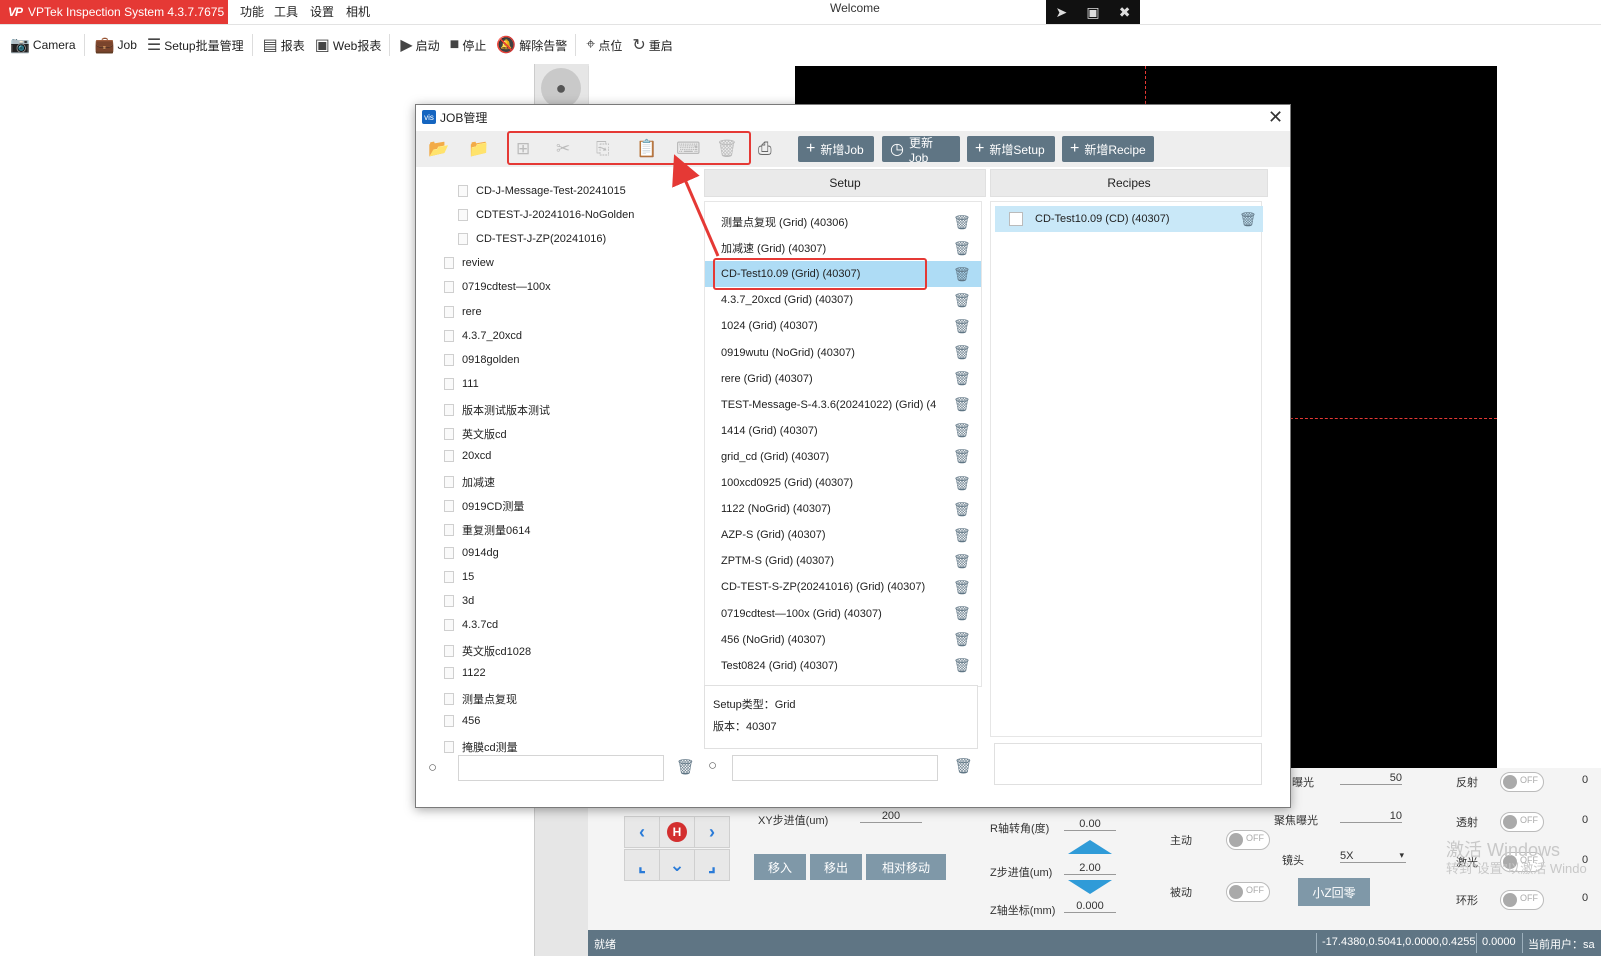  I want to click on tree-item: 1122, so click(465, 673).